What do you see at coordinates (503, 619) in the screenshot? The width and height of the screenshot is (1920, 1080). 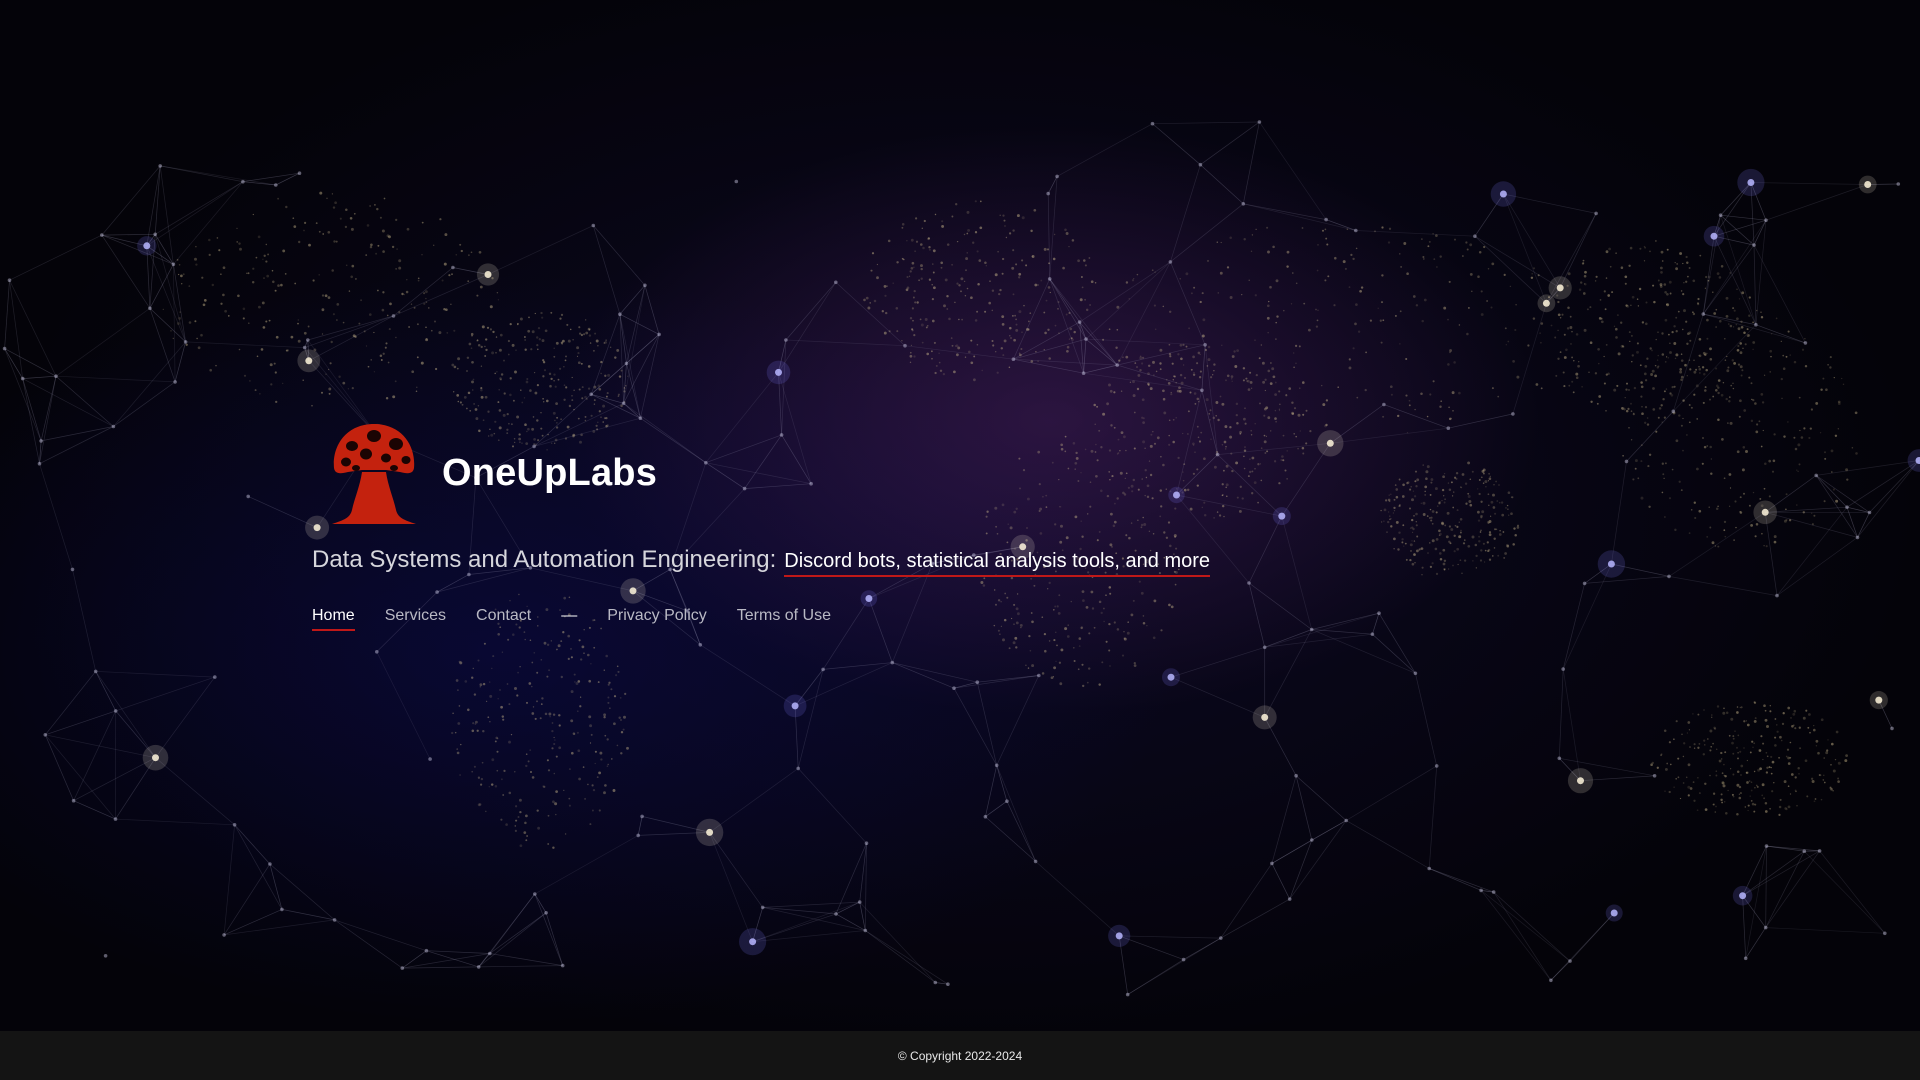 I see `nav-contact-link: Contact` at bounding box center [503, 619].